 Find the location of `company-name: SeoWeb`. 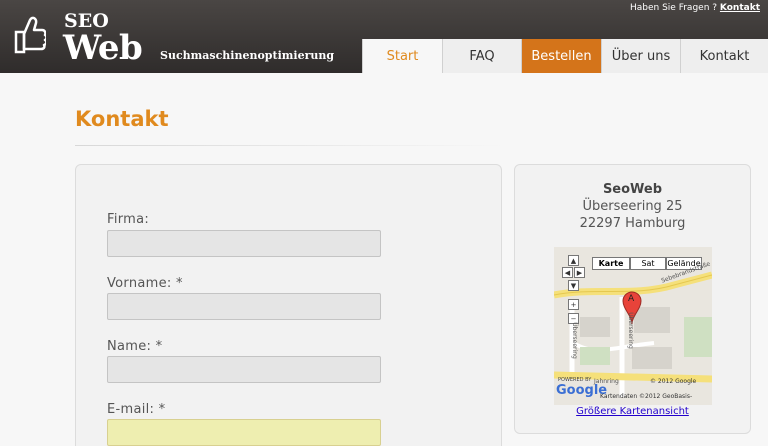

company-name: SeoWeb is located at coordinates (632, 189).